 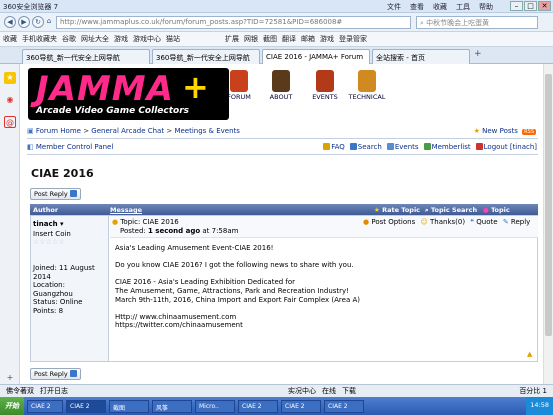 What do you see at coordinates (24, 22) in the screenshot?
I see `forward-icon: ▶` at bounding box center [24, 22].